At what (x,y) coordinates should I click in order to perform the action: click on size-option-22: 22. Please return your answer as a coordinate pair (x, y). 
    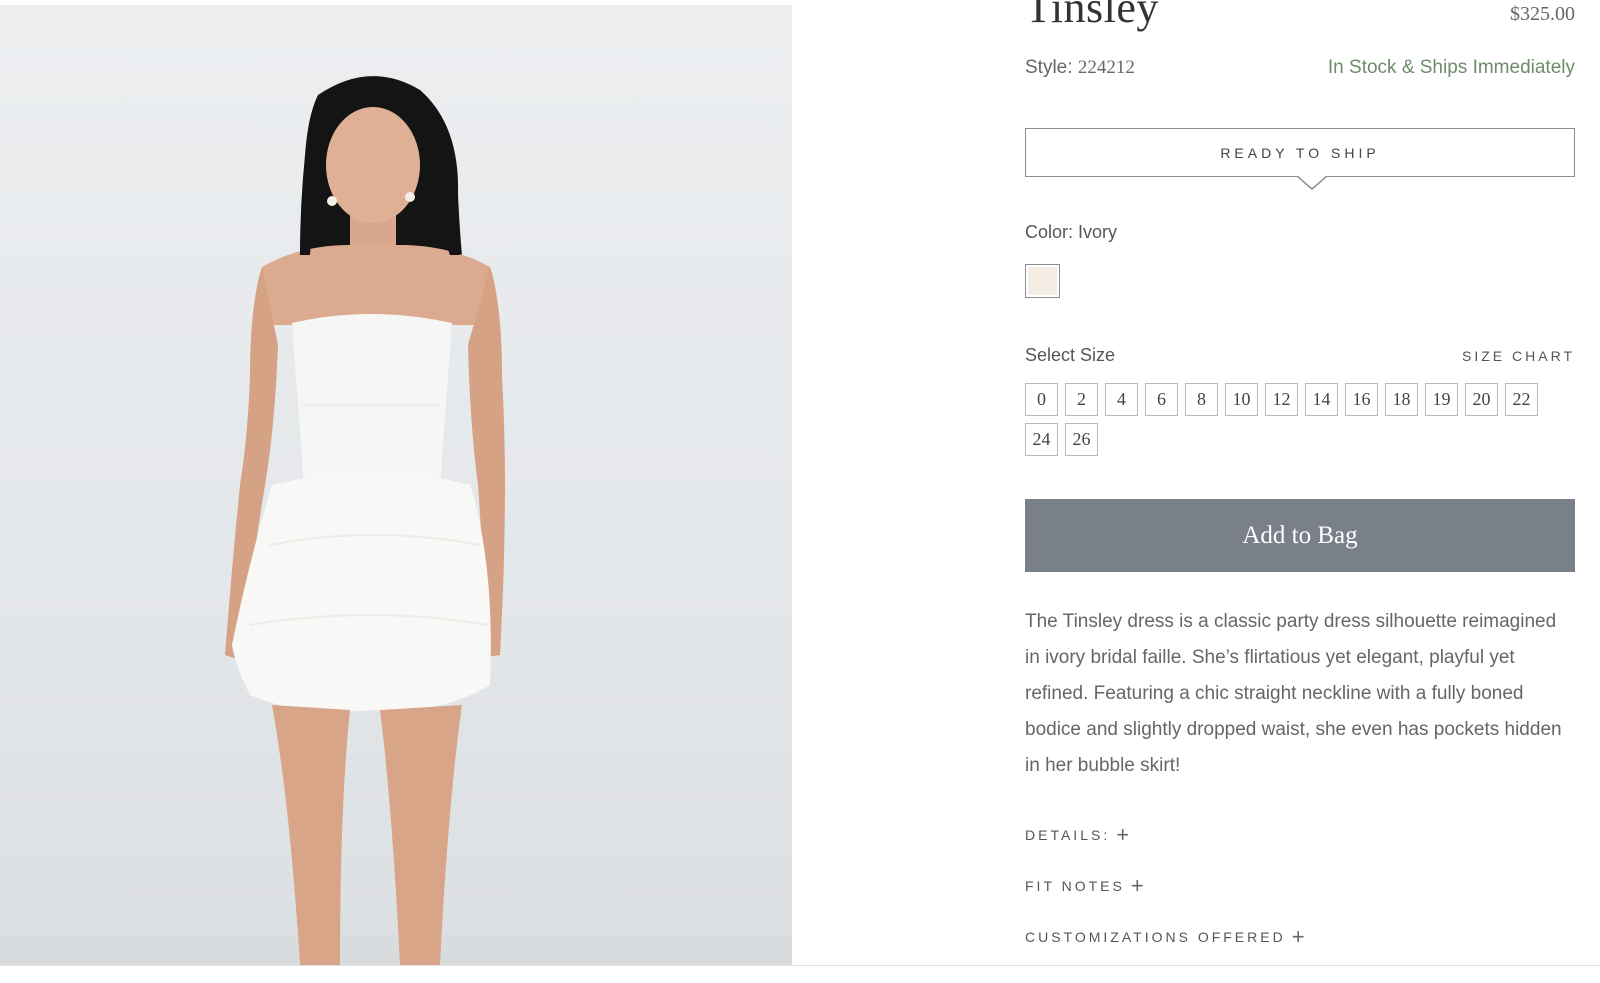
    Looking at the image, I should click on (1521, 399).